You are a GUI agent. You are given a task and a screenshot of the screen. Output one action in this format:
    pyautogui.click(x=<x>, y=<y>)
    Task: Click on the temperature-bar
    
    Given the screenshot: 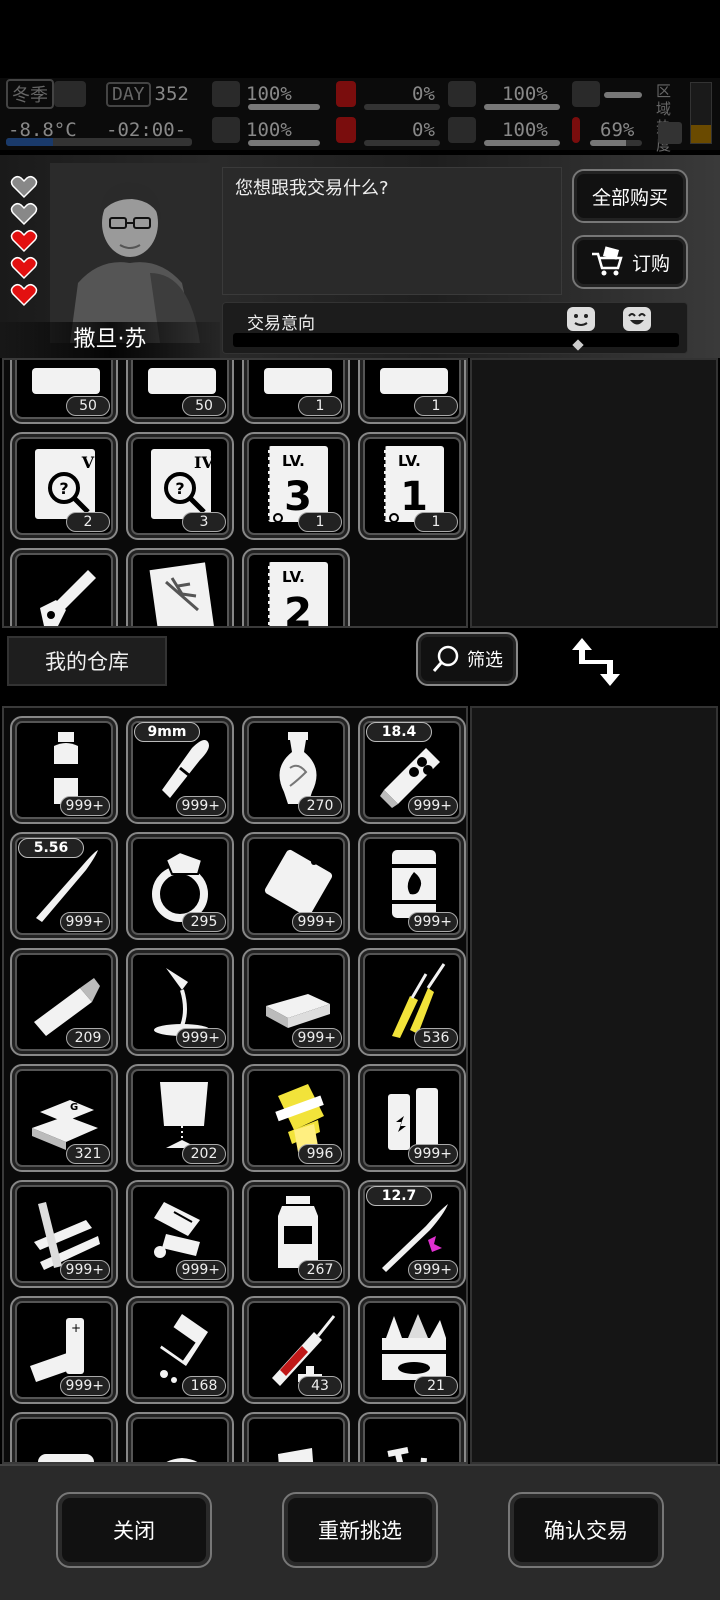 What is the action you would take?
    pyautogui.click(x=99, y=142)
    